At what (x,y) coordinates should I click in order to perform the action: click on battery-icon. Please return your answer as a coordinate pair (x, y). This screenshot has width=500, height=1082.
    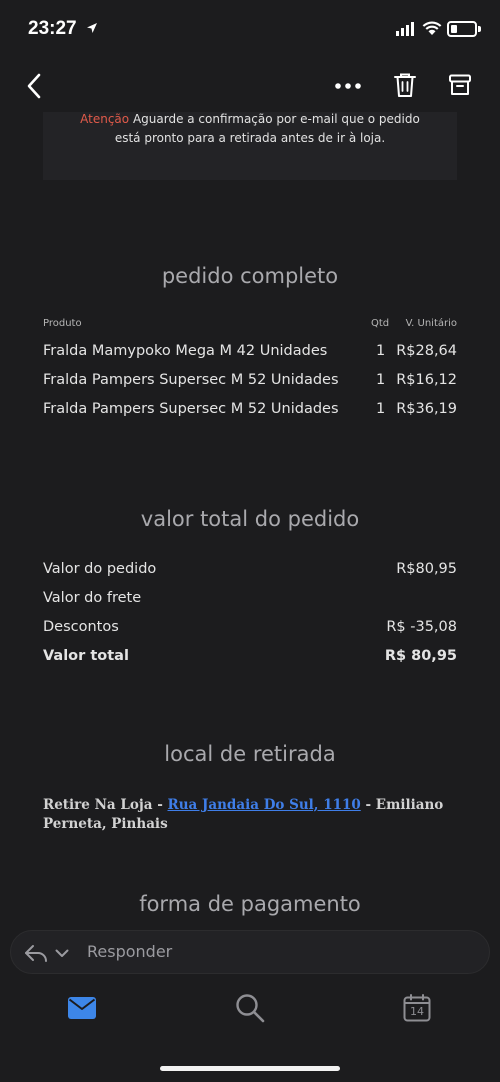
    Looking at the image, I should click on (464, 29).